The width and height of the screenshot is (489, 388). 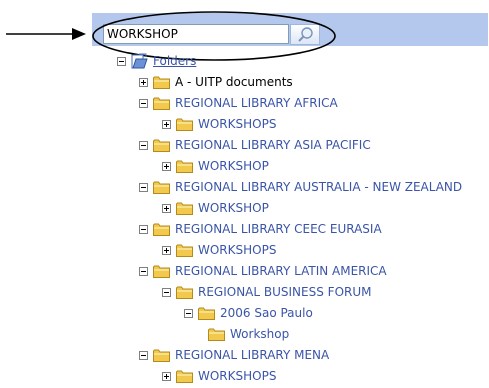 I want to click on tree-node: Folders, so click(x=156, y=61).